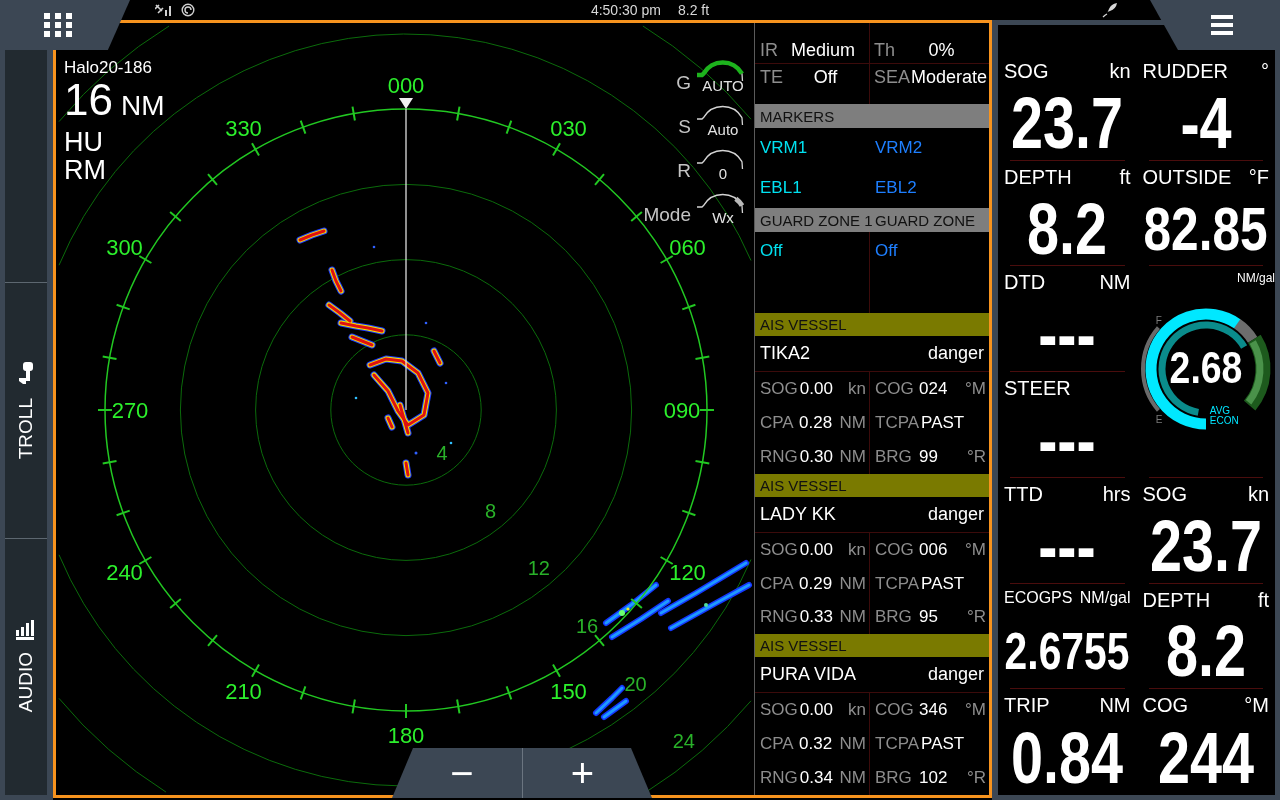 Image resolution: width=1280 pixels, height=800 pixels. I want to click on setting-value: Moderate, so click(949, 77).